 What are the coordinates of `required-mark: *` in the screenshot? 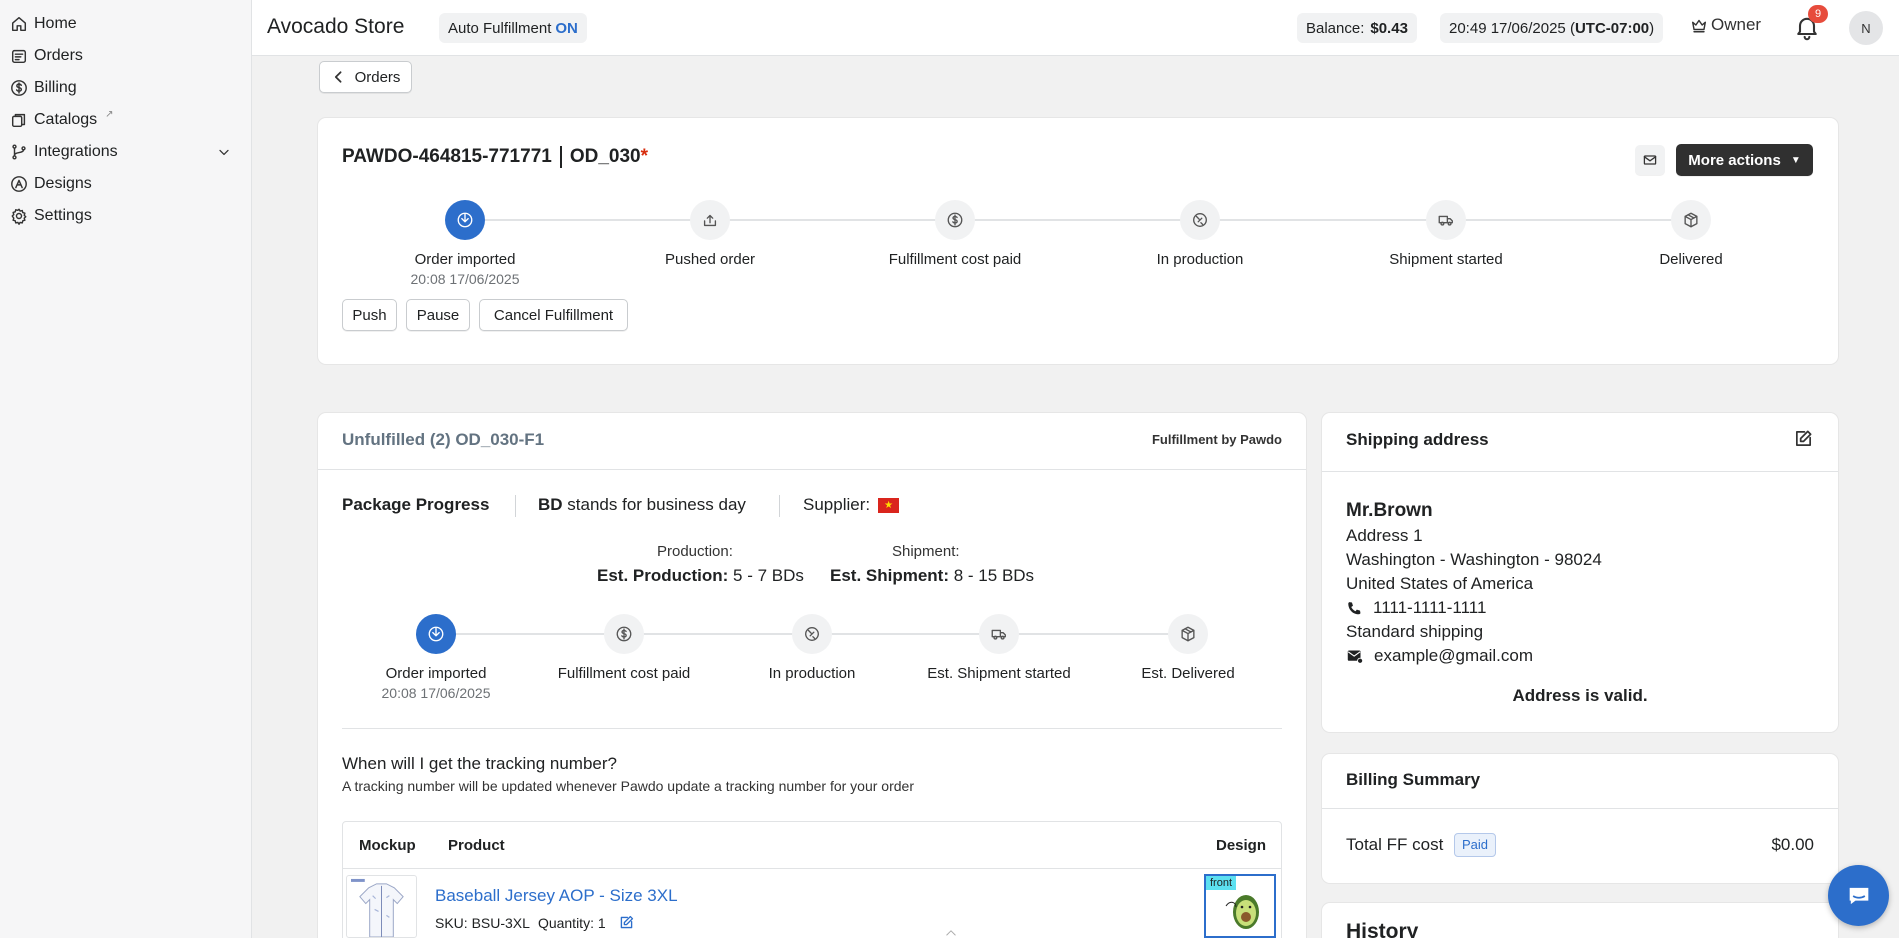 It's located at (644, 156).